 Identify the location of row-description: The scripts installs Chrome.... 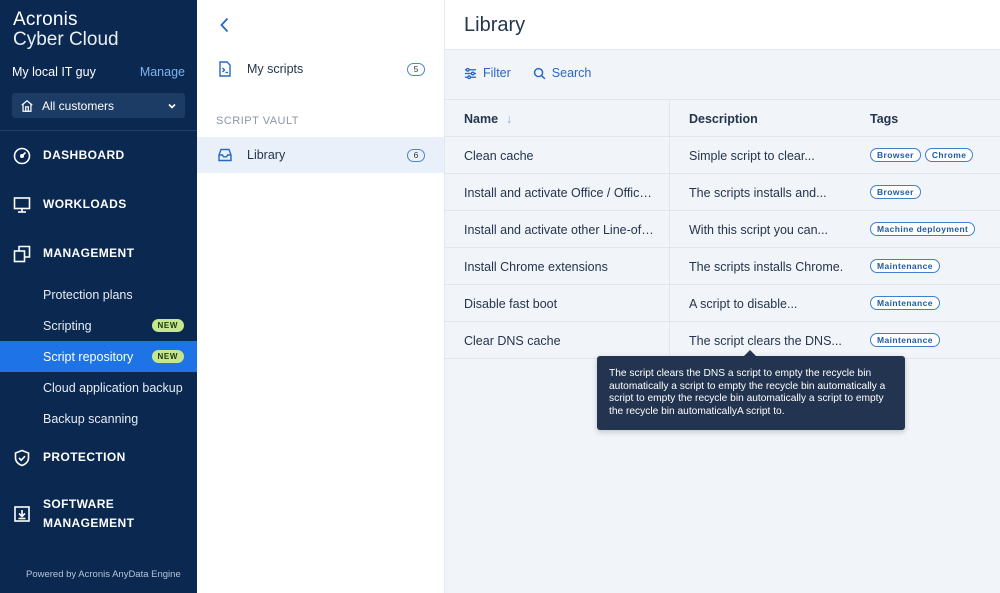
(766, 267).